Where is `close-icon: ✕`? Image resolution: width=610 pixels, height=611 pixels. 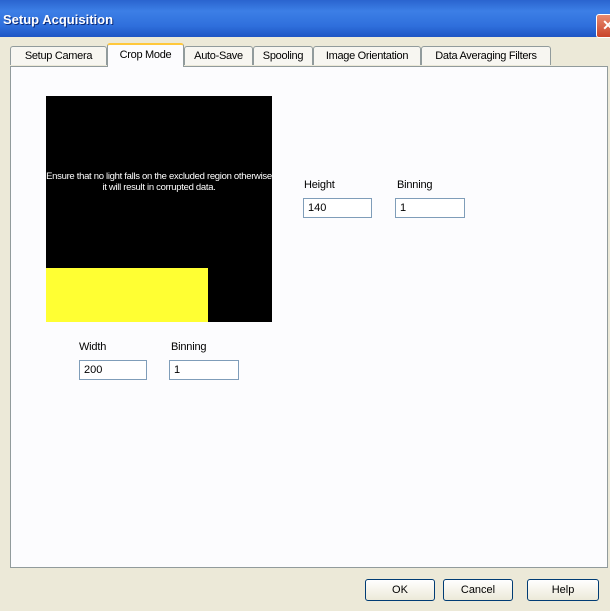 close-icon: ✕ is located at coordinates (603, 26).